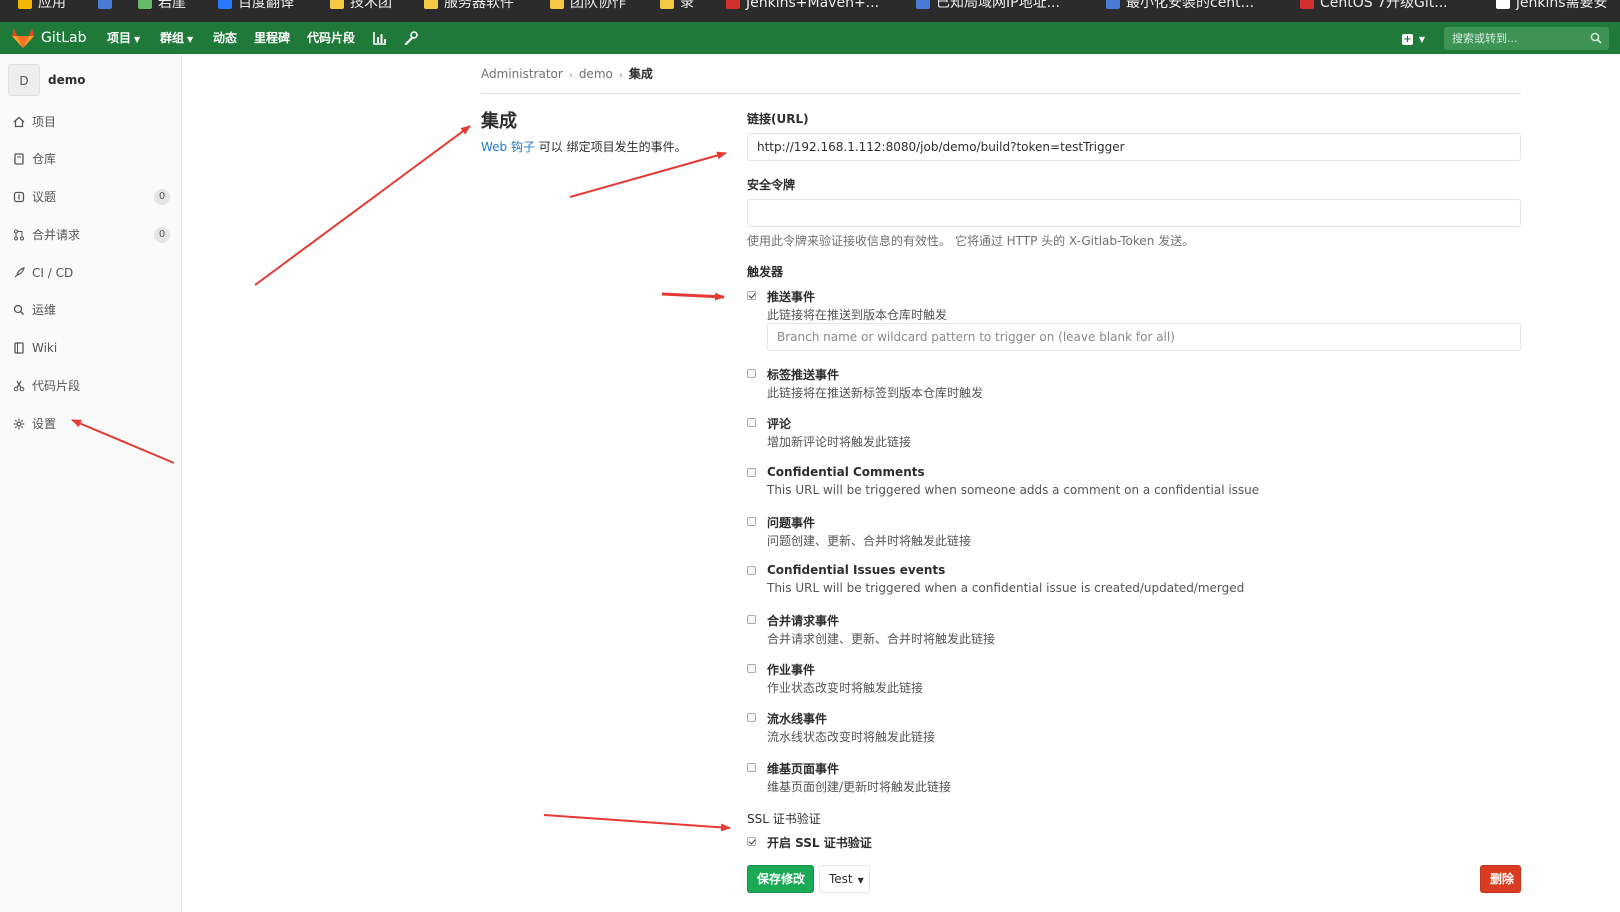 The width and height of the screenshot is (1620, 912). Describe the element at coordinates (361, 5) in the screenshot. I see `bookmark-4: 技术团` at that location.